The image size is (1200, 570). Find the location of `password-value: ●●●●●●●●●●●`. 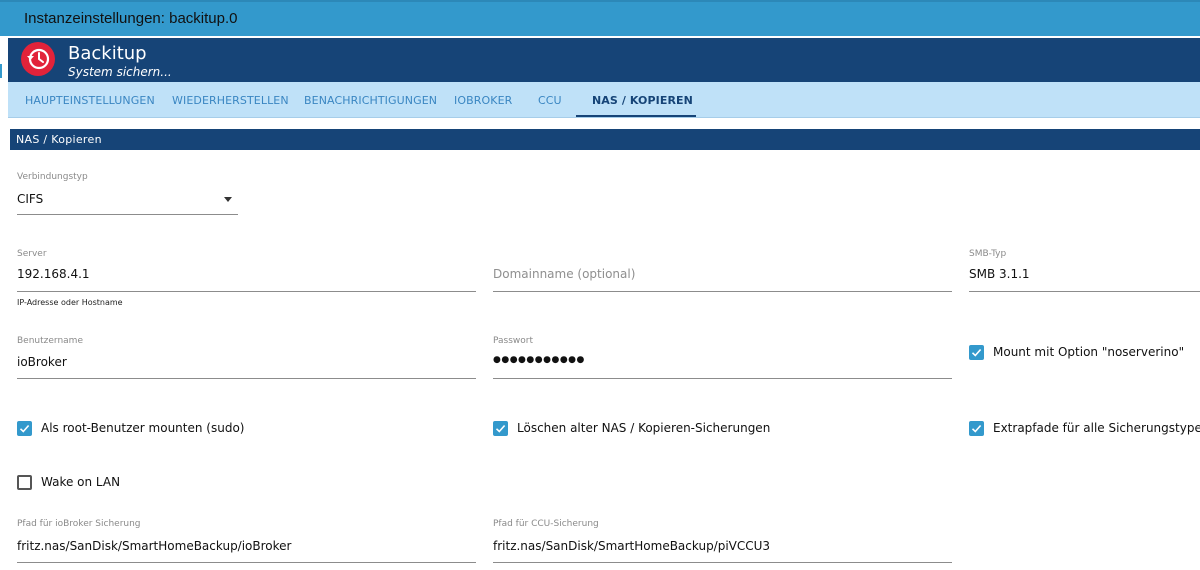

password-value: ●●●●●●●●●●● is located at coordinates (539, 360).